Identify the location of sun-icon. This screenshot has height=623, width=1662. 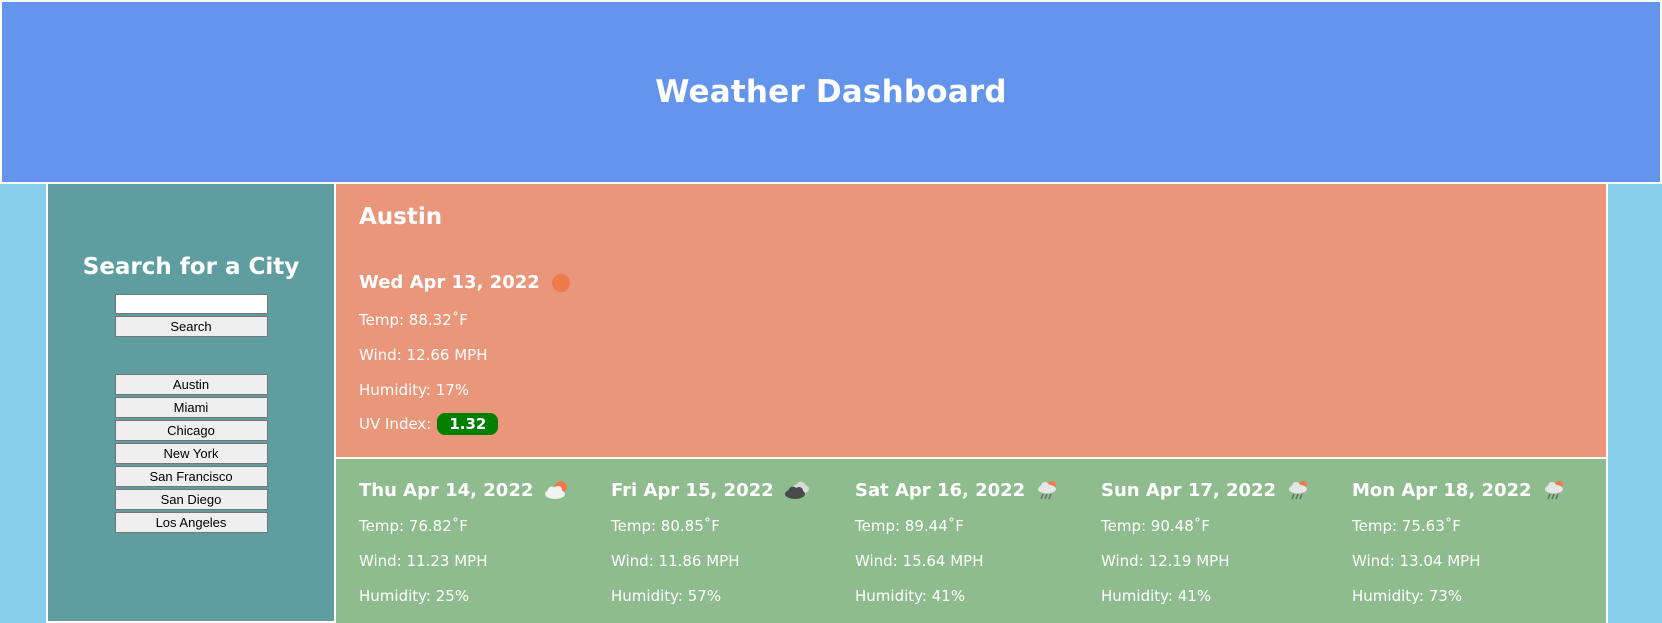
(560, 282).